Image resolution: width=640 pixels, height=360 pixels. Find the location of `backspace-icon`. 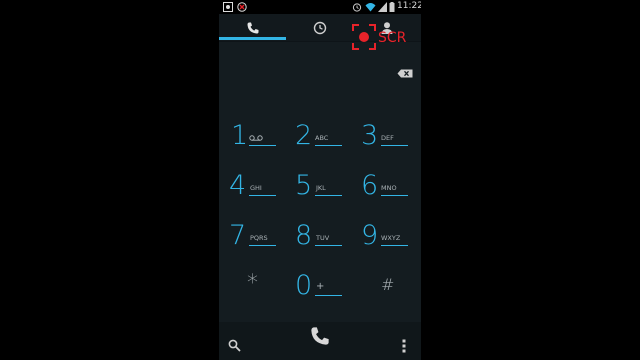

backspace-icon is located at coordinates (405, 73).